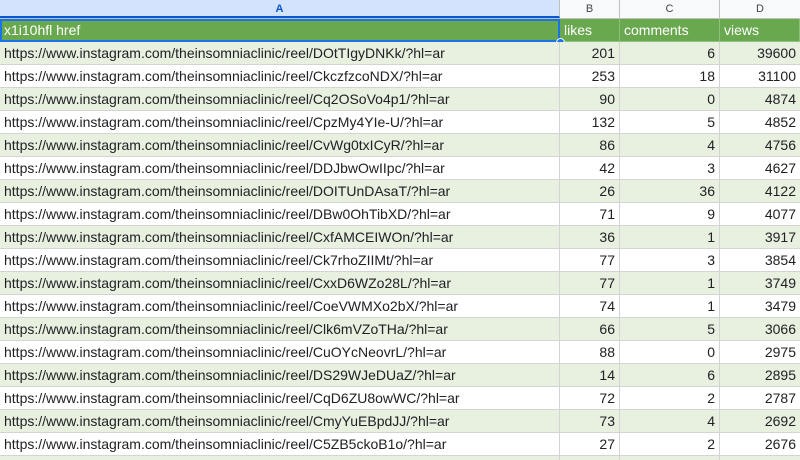 The image size is (800, 460). What do you see at coordinates (670, 9) in the screenshot?
I see `column-header-c: C` at bounding box center [670, 9].